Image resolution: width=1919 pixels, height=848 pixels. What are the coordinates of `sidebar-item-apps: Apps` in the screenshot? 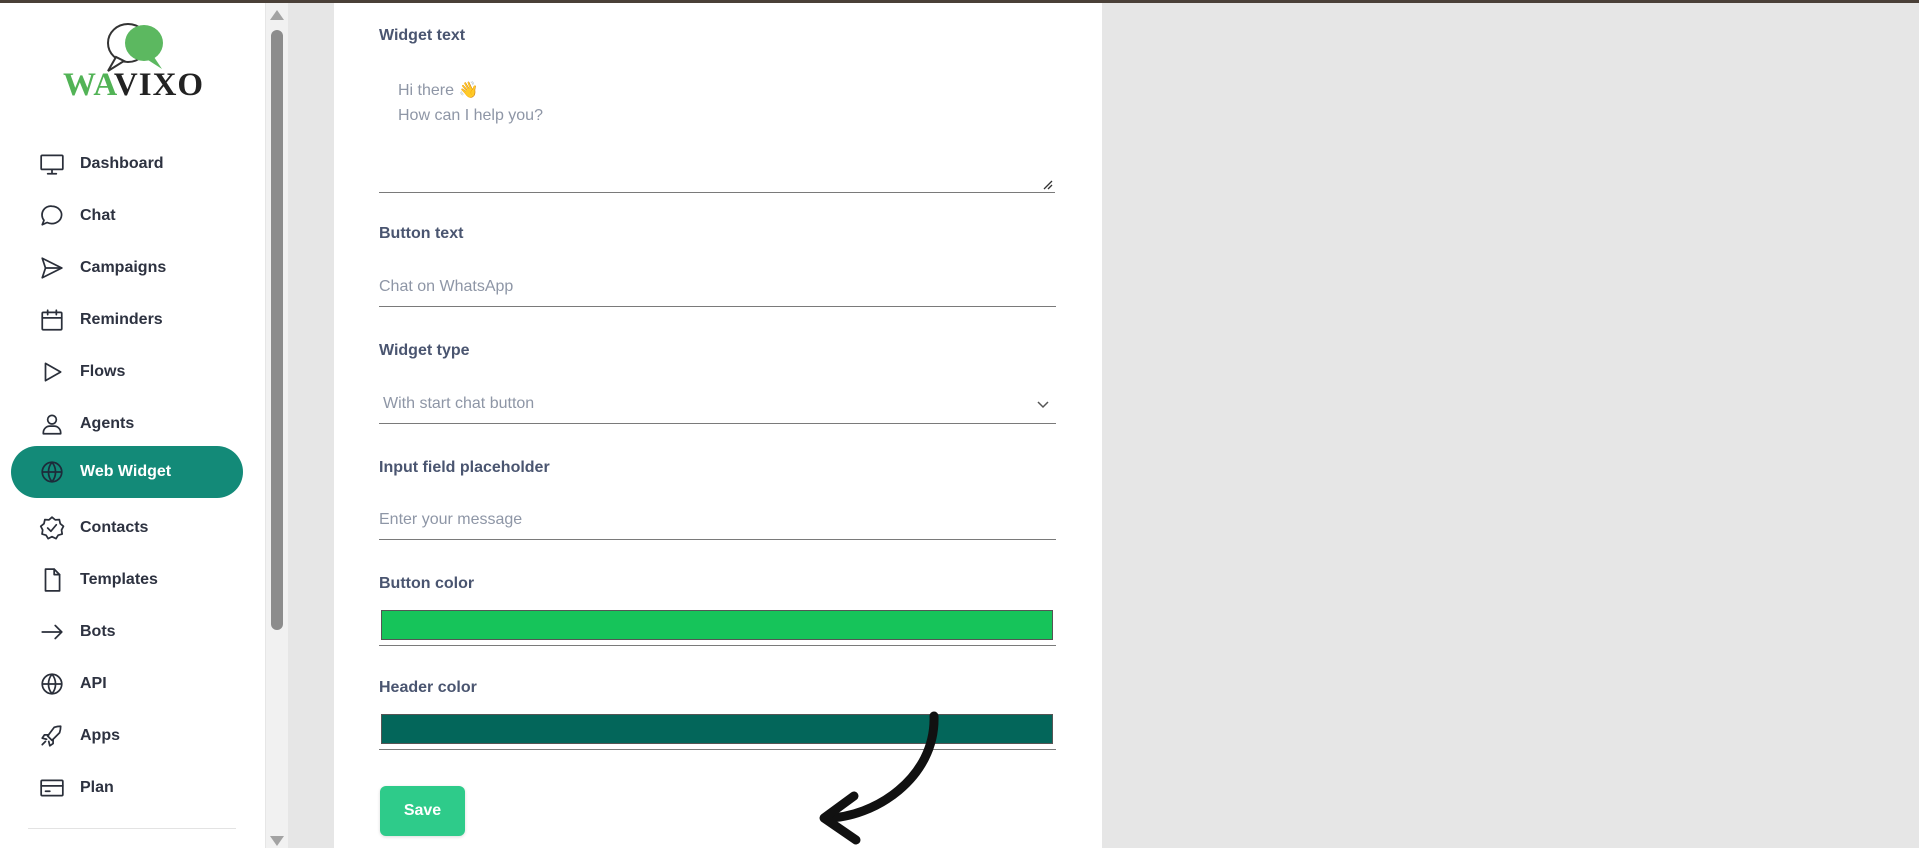 It's located at (127, 736).